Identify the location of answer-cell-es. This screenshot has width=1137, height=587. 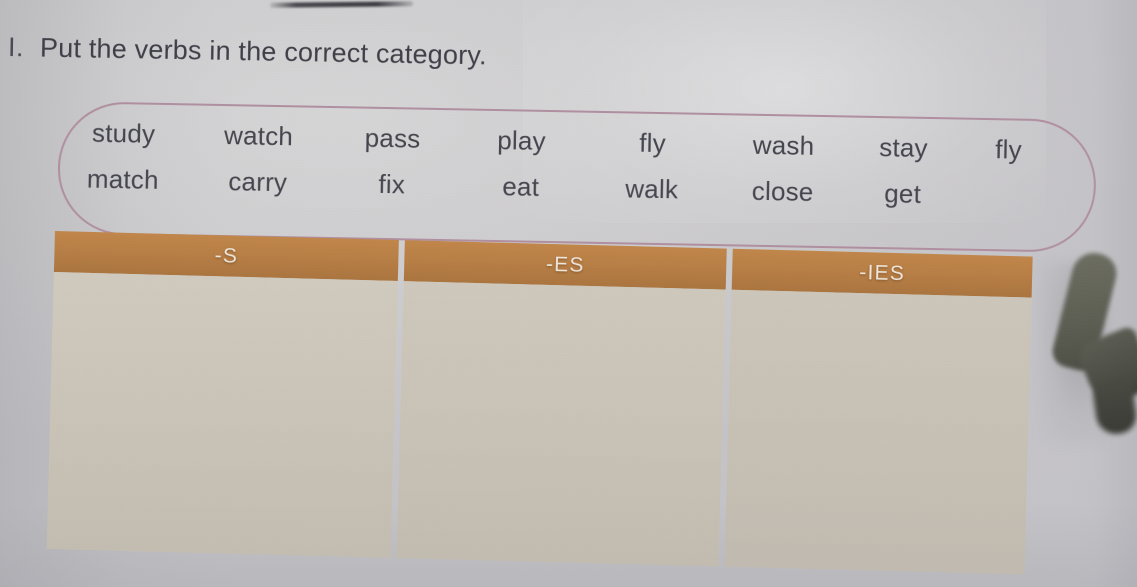
(561, 424).